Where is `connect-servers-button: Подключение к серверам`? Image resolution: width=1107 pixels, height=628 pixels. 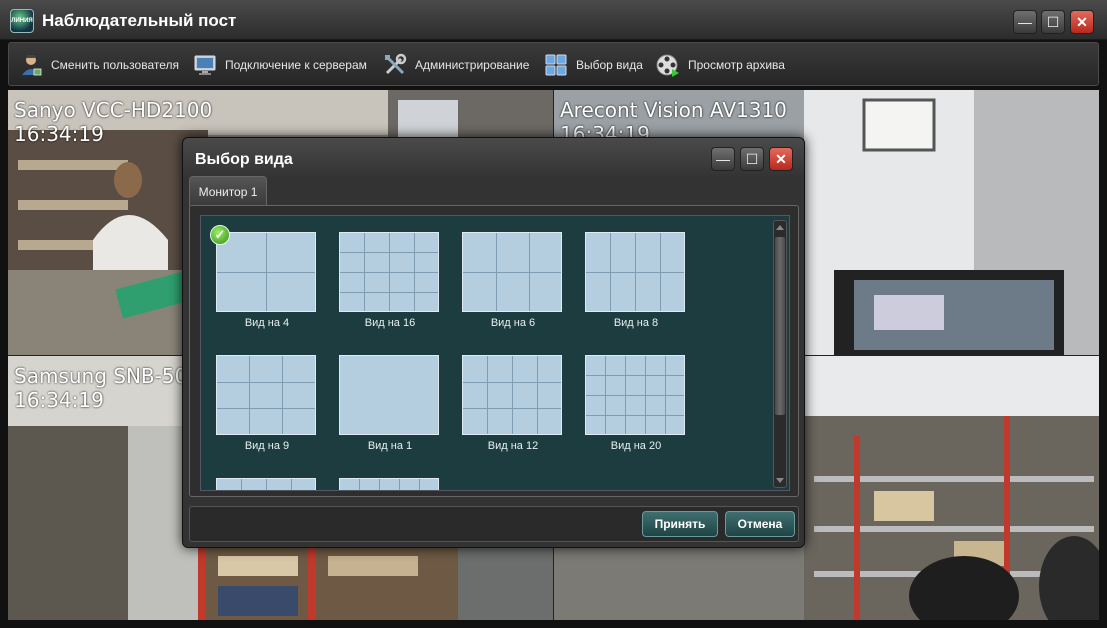
connect-servers-button: Подключение к серверам is located at coordinates (280, 65).